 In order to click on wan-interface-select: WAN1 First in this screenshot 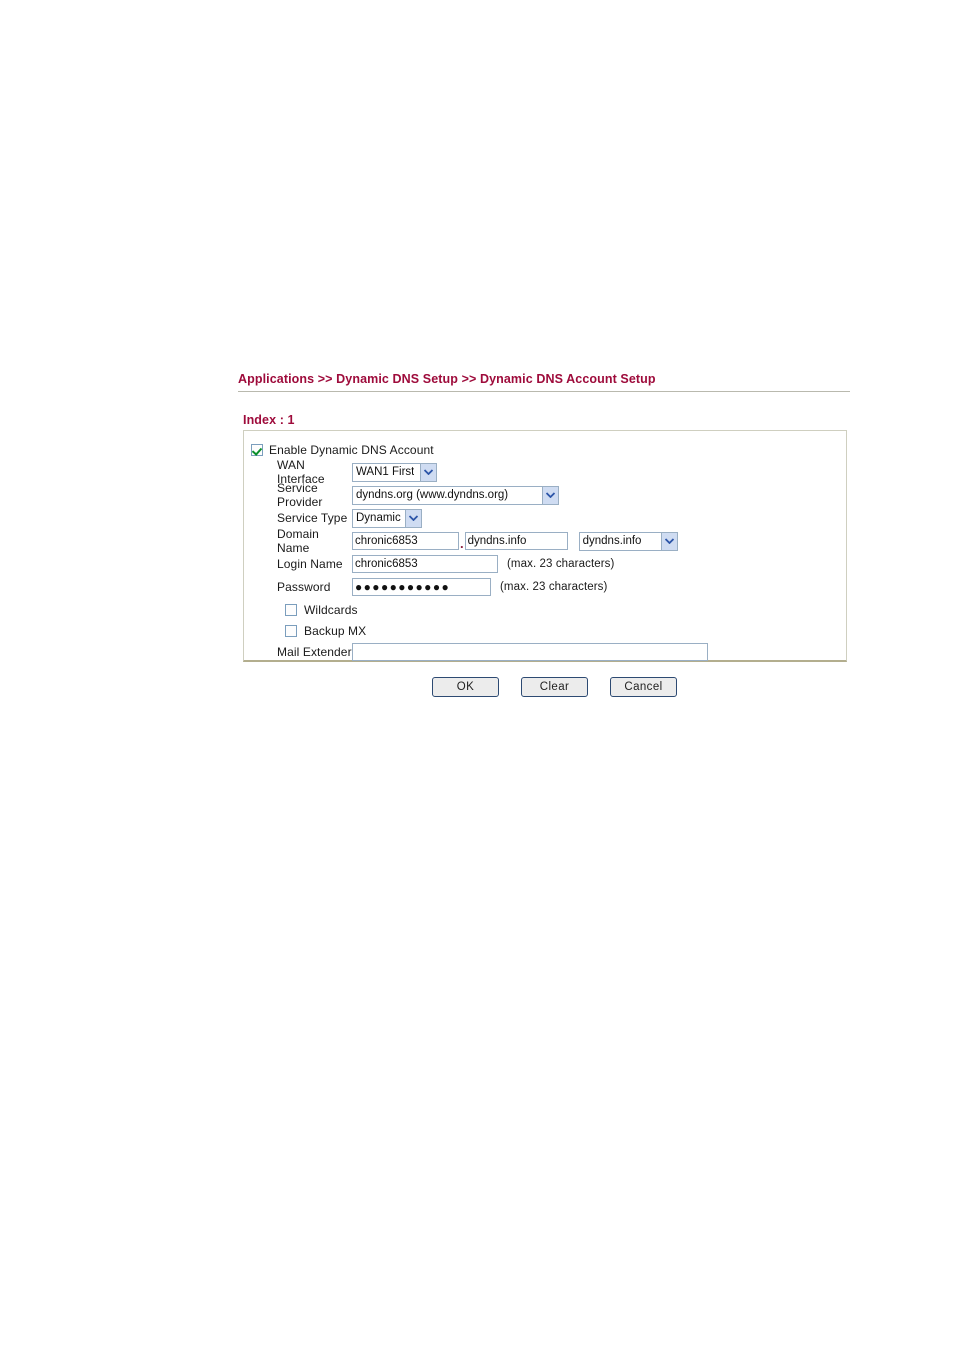, I will do `click(394, 472)`.